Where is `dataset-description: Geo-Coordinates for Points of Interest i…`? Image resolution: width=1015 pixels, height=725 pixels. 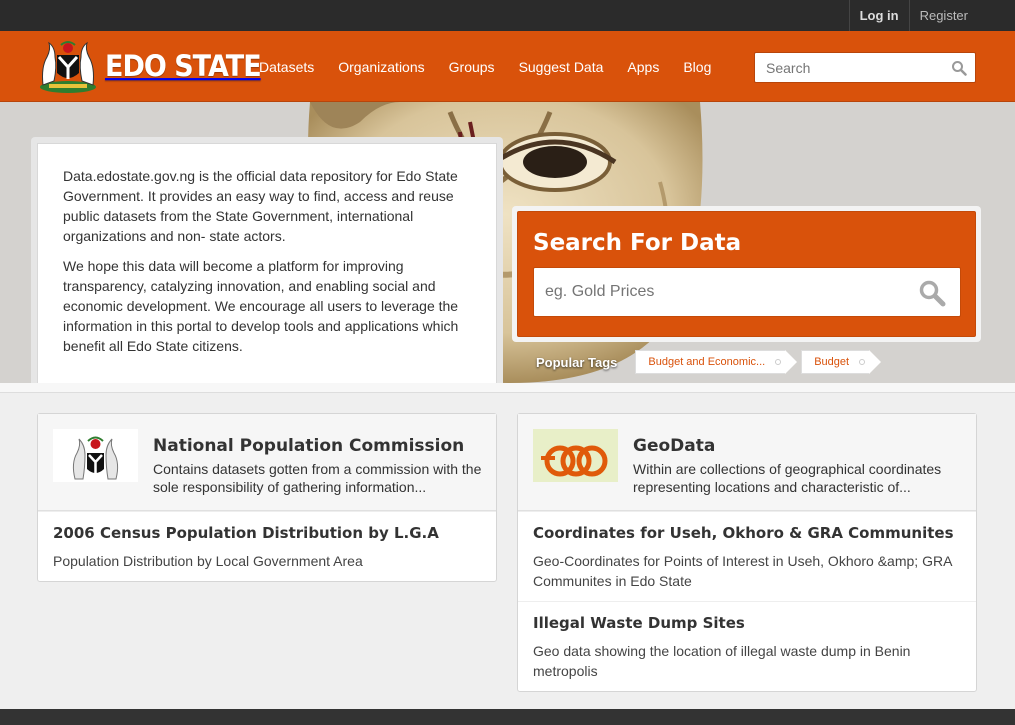 dataset-description: Geo-Coordinates for Points of Interest i… is located at coordinates (742, 571).